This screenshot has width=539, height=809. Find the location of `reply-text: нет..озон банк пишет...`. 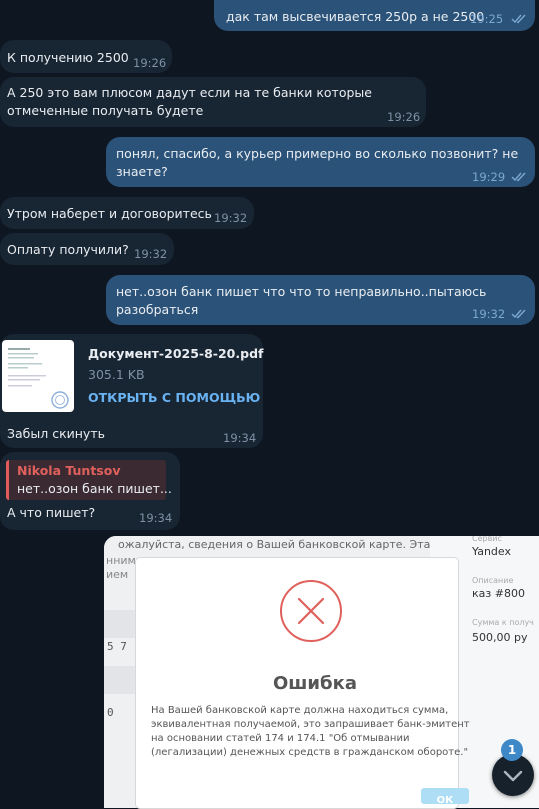

reply-text: нет..озон банк пишет... is located at coordinates (94, 488).